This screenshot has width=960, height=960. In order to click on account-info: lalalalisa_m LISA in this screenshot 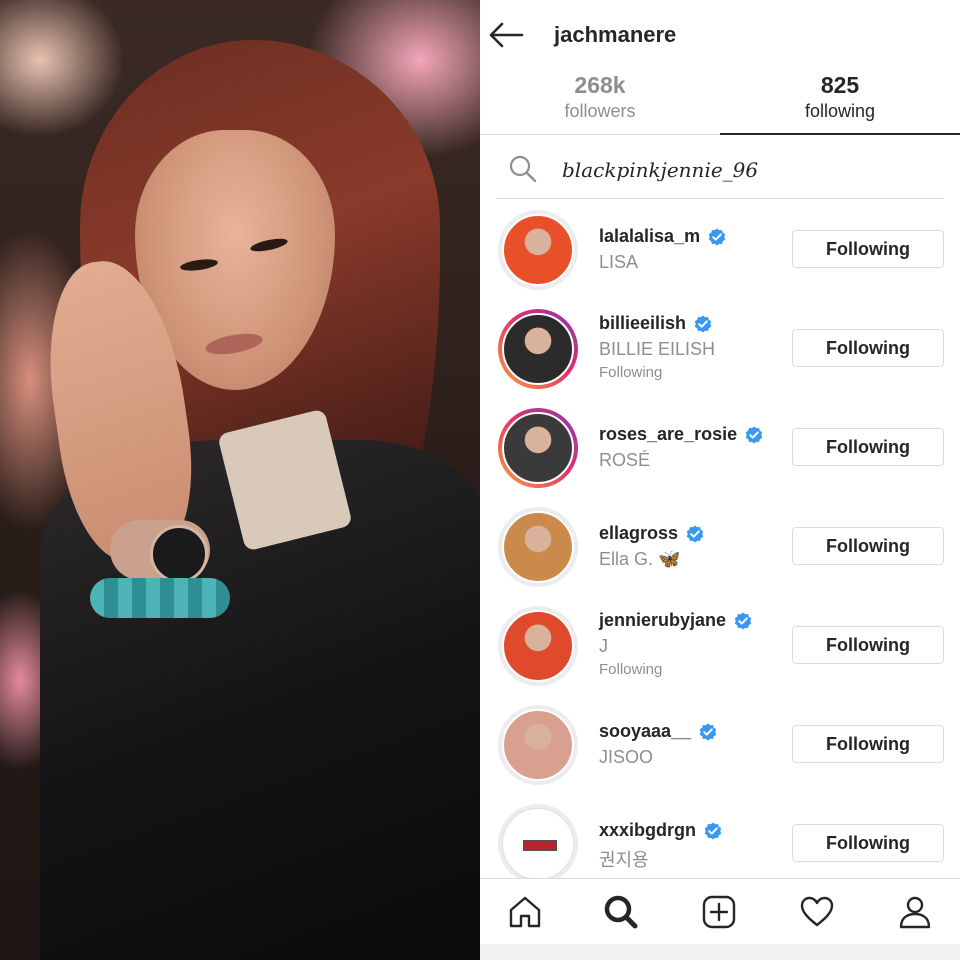, I will do `click(662, 249)`.